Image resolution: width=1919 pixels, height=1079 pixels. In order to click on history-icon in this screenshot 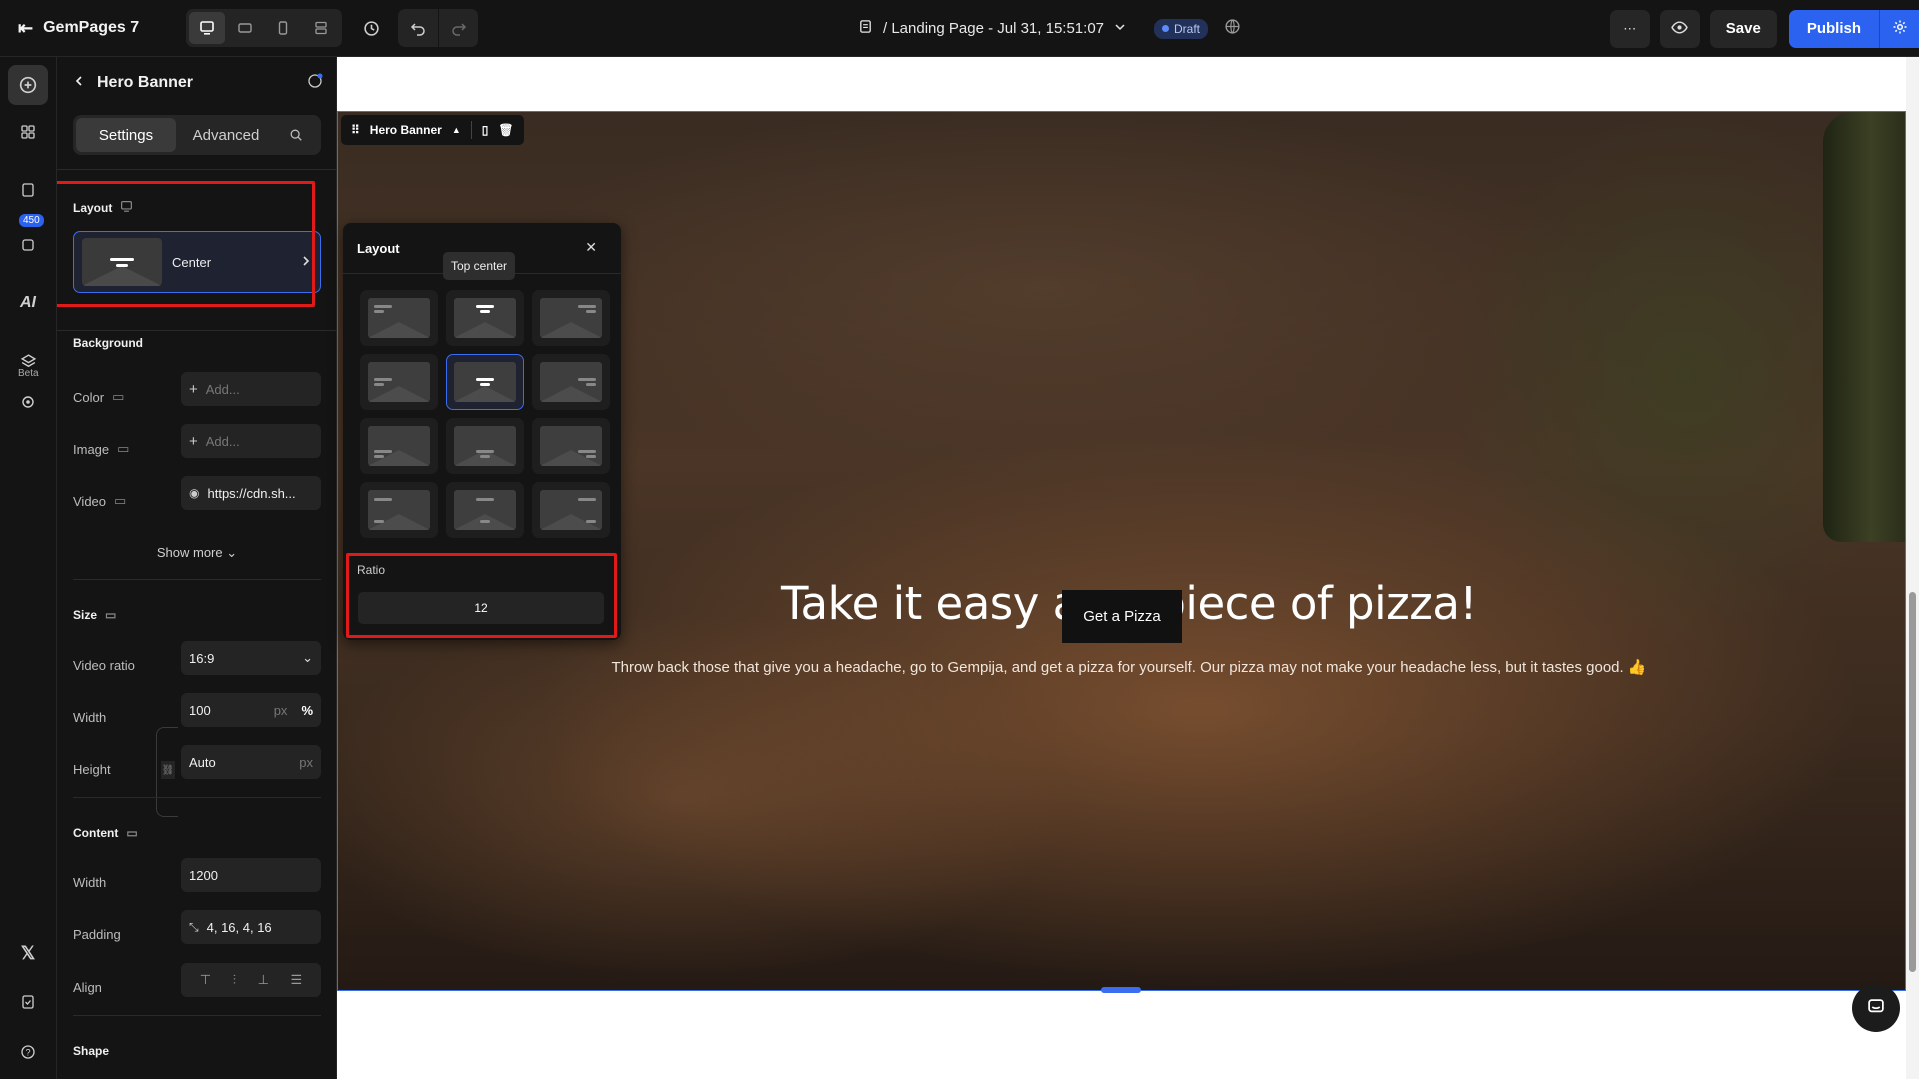, I will do `click(371, 28)`.